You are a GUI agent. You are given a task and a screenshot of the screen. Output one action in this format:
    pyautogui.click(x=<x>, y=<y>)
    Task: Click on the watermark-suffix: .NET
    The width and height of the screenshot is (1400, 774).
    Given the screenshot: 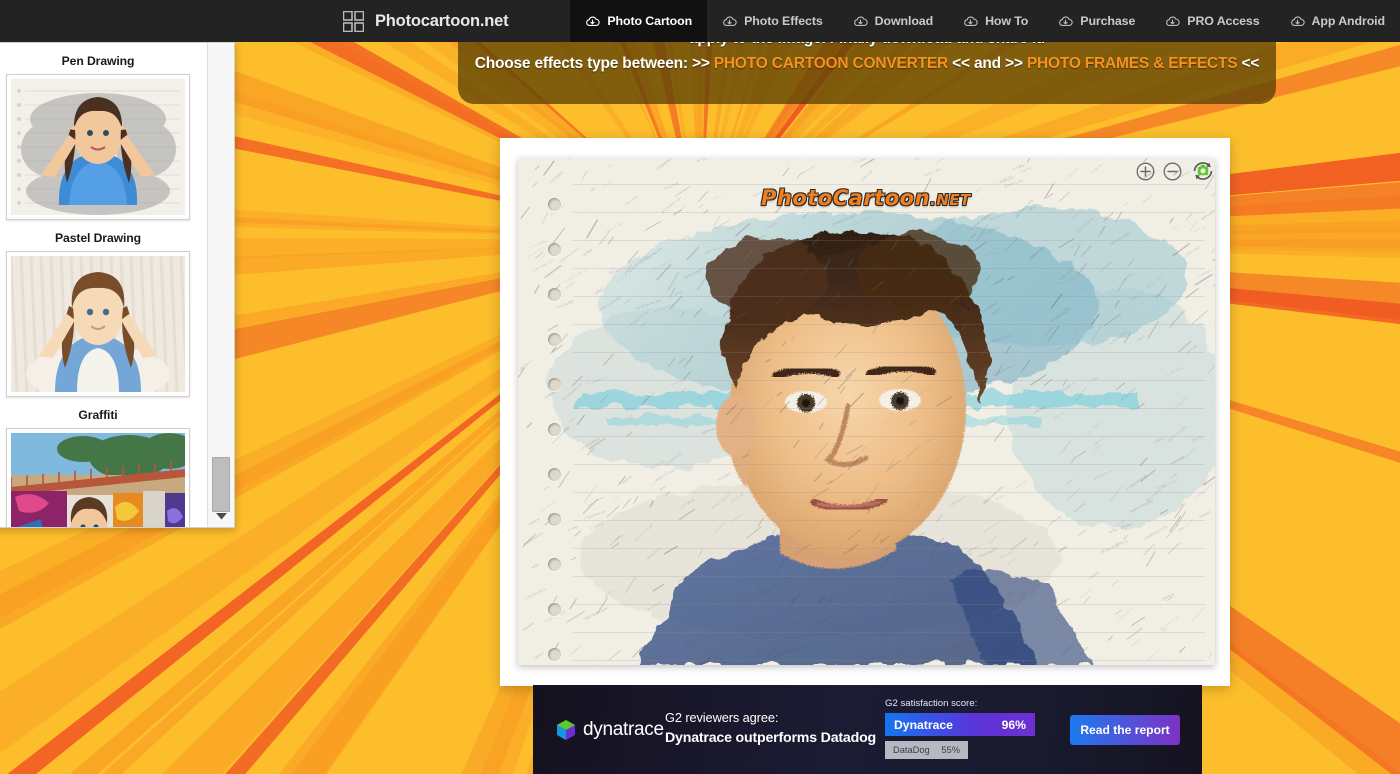 What is the action you would take?
    pyautogui.click(x=950, y=200)
    